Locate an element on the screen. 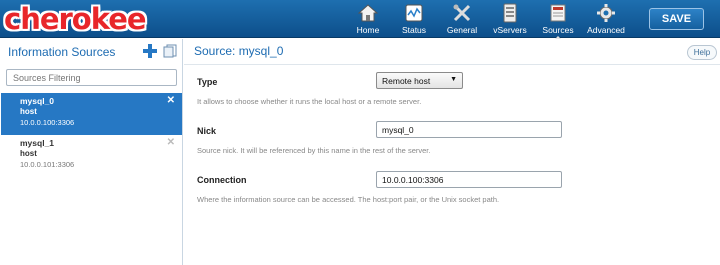 The width and height of the screenshot is (720, 265). nav-general-label: General is located at coordinates (462, 30).